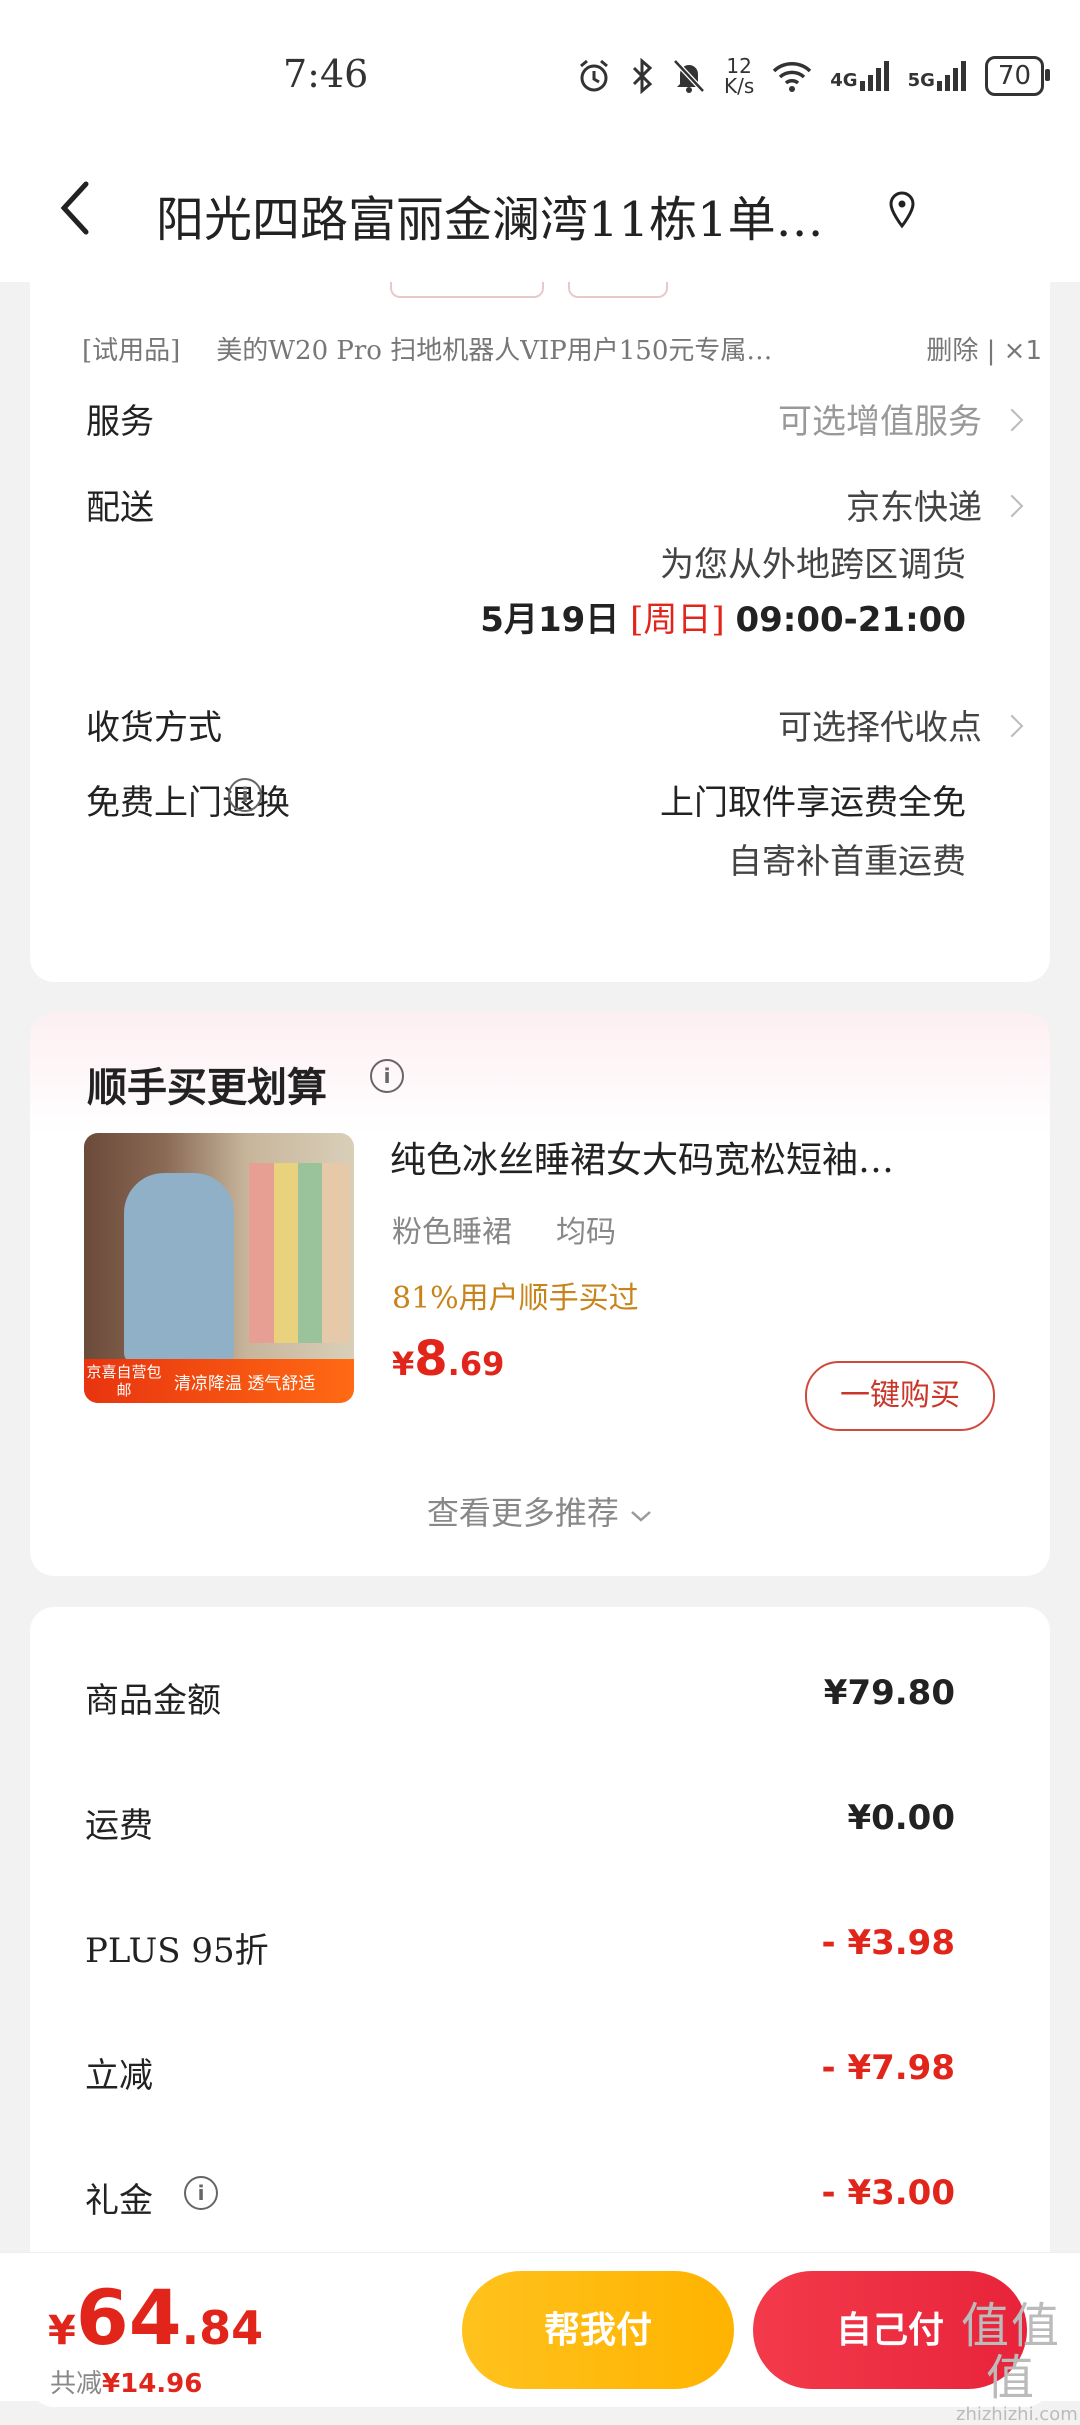 The height and width of the screenshot is (2425, 1080). Describe the element at coordinates (119, 2076) in the screenshot. I see `fee-label-discount: 立减` at that location.